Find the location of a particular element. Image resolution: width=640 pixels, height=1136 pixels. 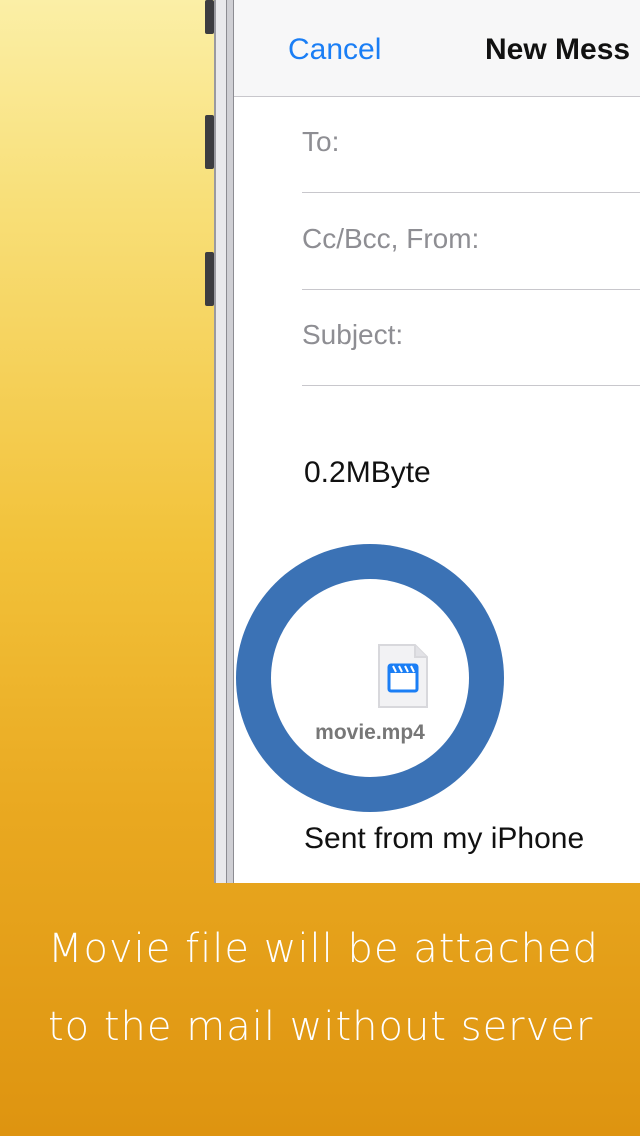

attachment-file-name: movie.mp4 is located at coordinates (370, 732).